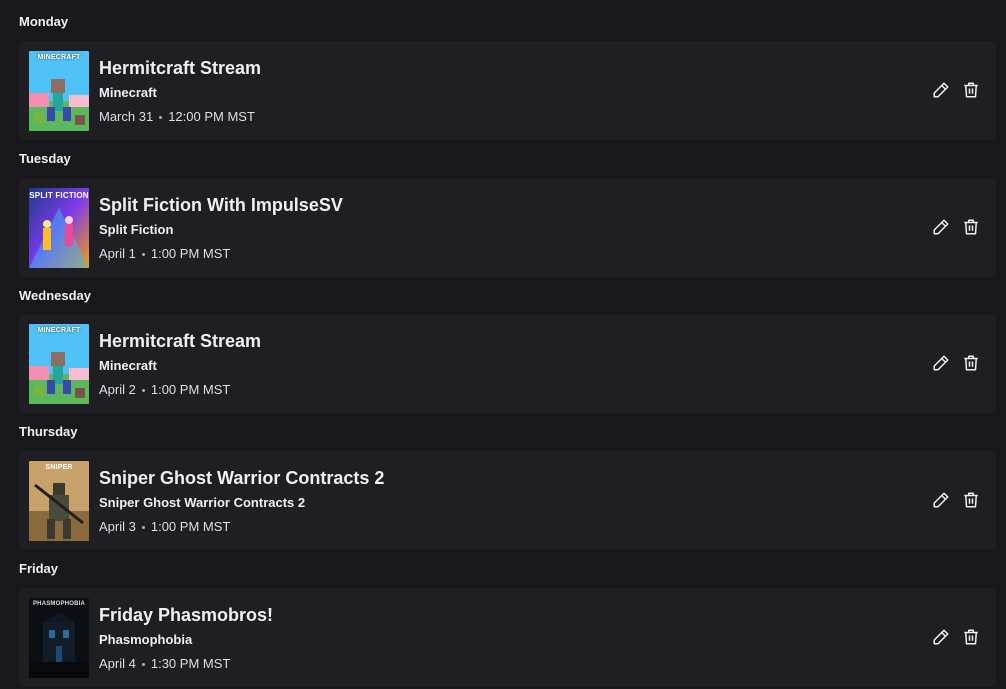 The image size is (1006, 689). I want to click on stream-datetime: April 3 1:00 PM MST, so click(164, 526).